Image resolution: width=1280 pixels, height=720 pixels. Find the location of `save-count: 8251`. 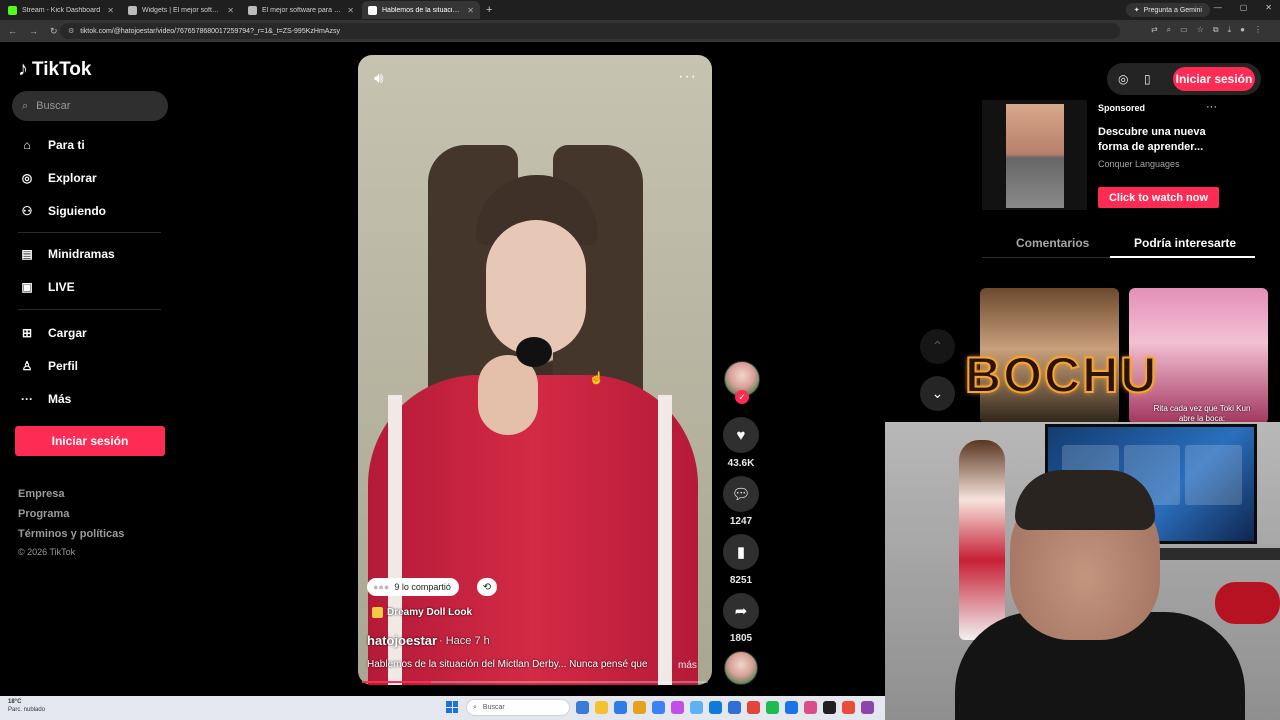

save-count: 8251 is located at coordinates (741, 580).